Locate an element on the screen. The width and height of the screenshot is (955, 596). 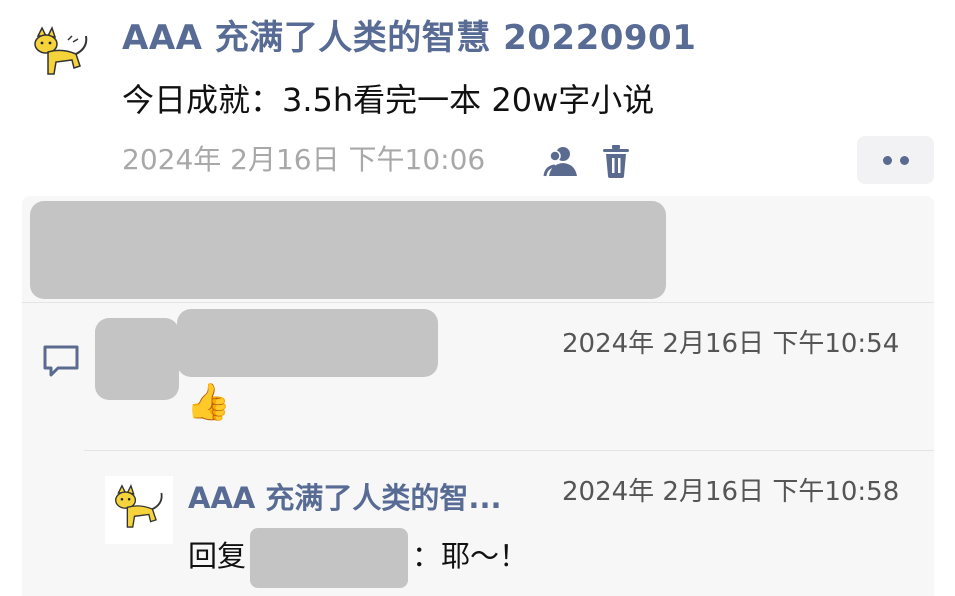
reply-timestamp: 2024年 2月16日 下午10:58 is located at coordinates (731, 492).